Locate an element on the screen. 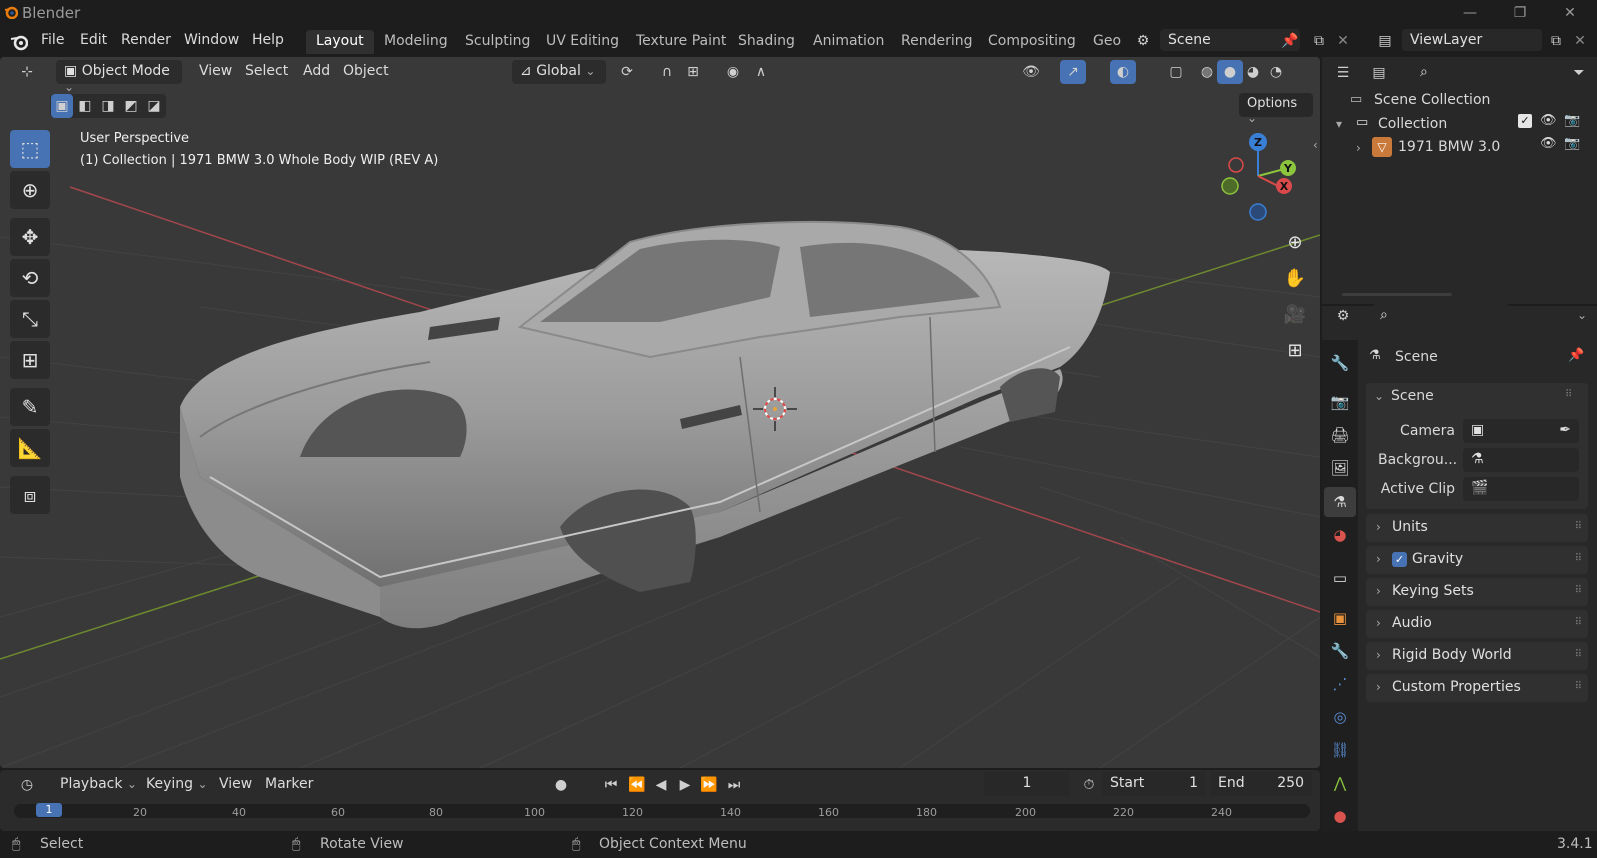 This screenshot has width=1597, height=858. pivot-point-icon: ⟳ is located at coordinates (627, 72).